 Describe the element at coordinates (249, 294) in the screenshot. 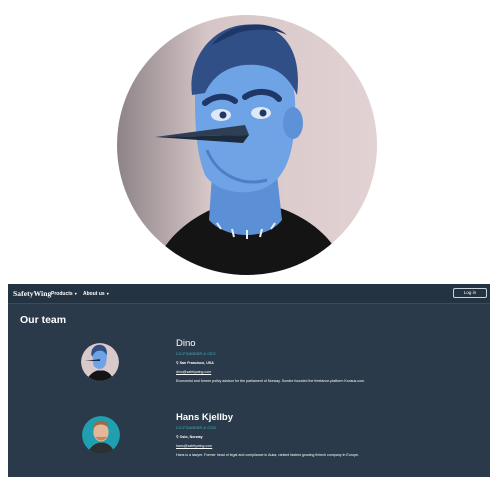

I see `top-navigation-bar: SafetyWing Products ▾ About us ▾ Log in` at that location.